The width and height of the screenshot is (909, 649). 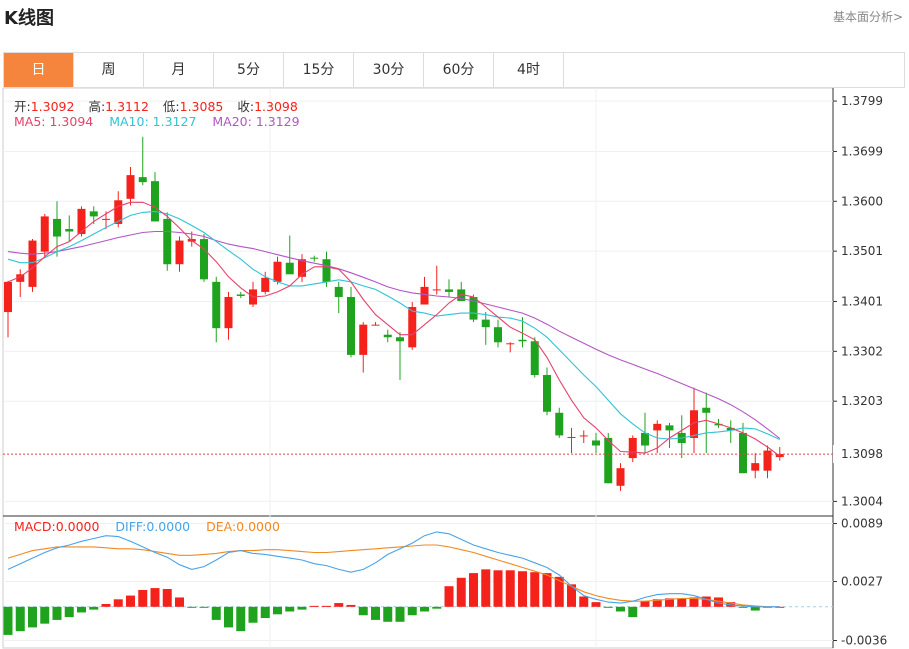 I want to click on current-price-label: 1.3098, so click(x=862, y=454).